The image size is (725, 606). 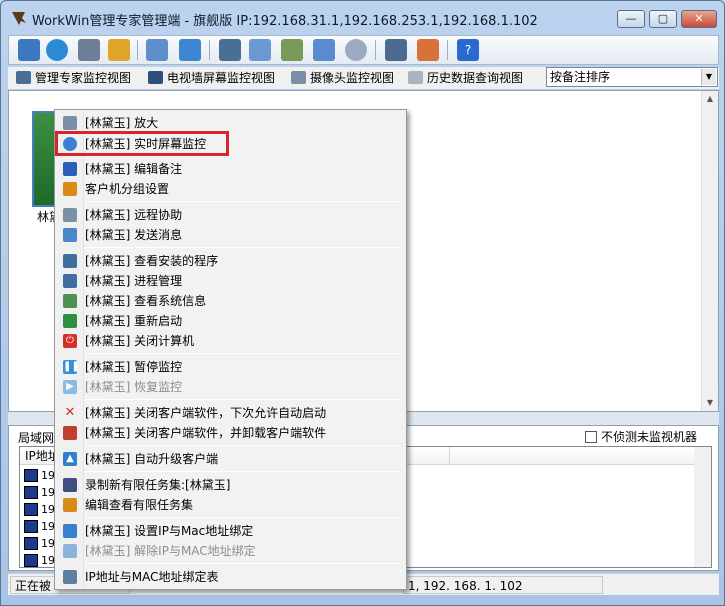 What do you see at coordinates (230, 50) in the screenshot?
I see `monitor-icon` at bounding box center [230, 50].